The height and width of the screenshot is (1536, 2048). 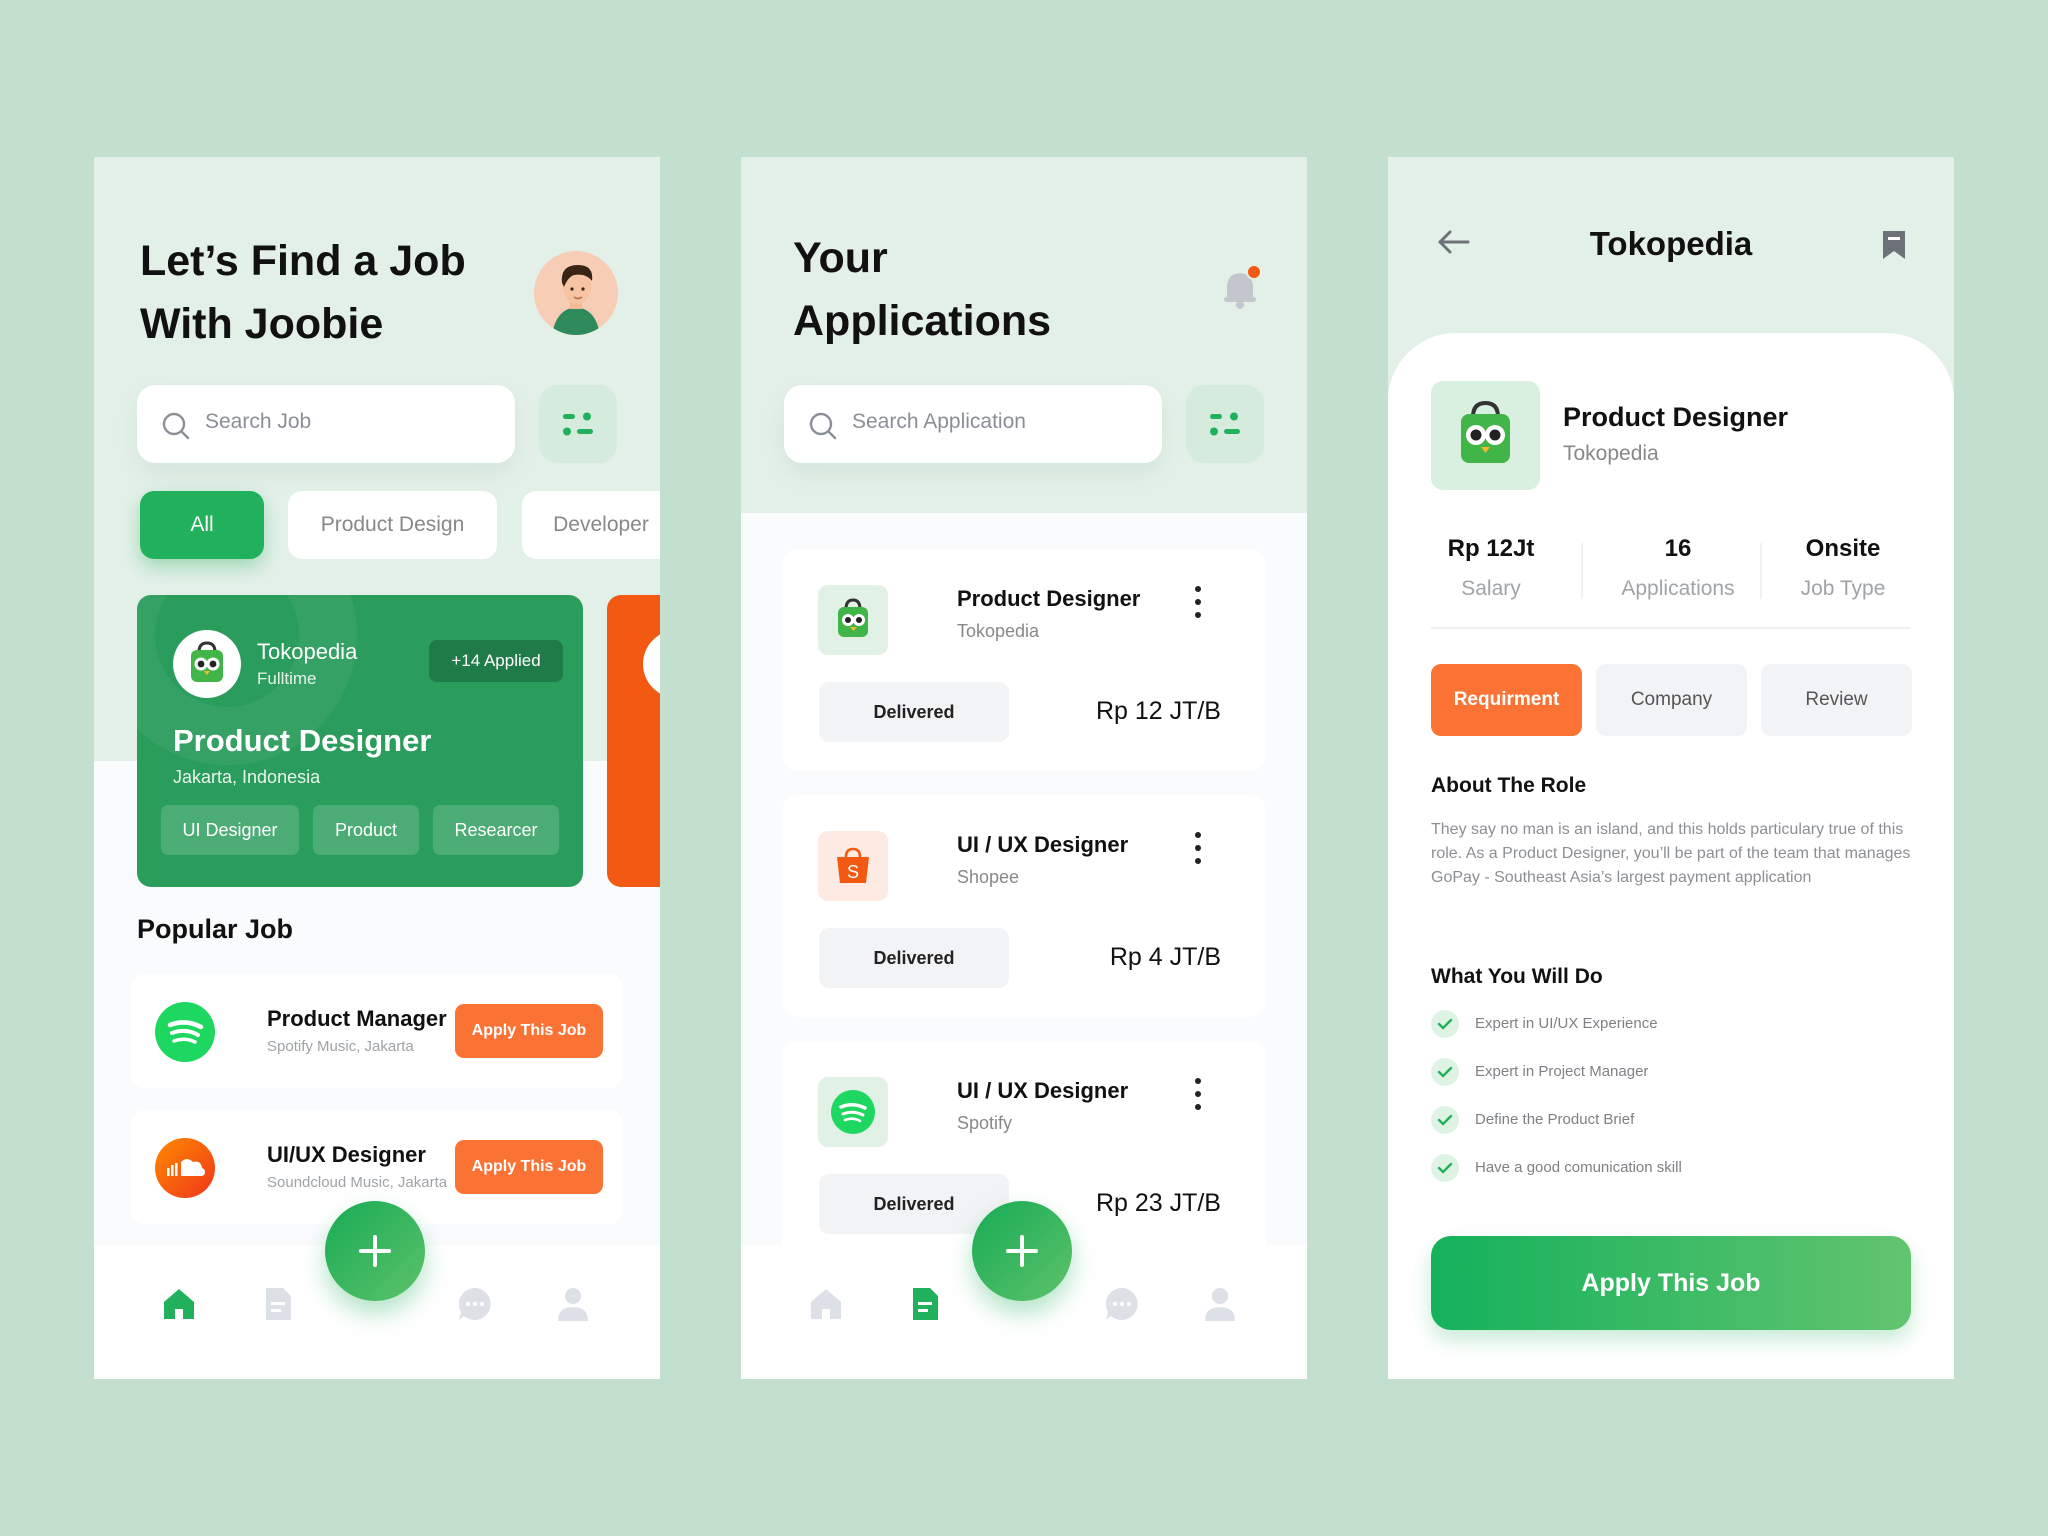 I want to click on stat-value: Rp 12Jt, so click(x=1491, y=548).